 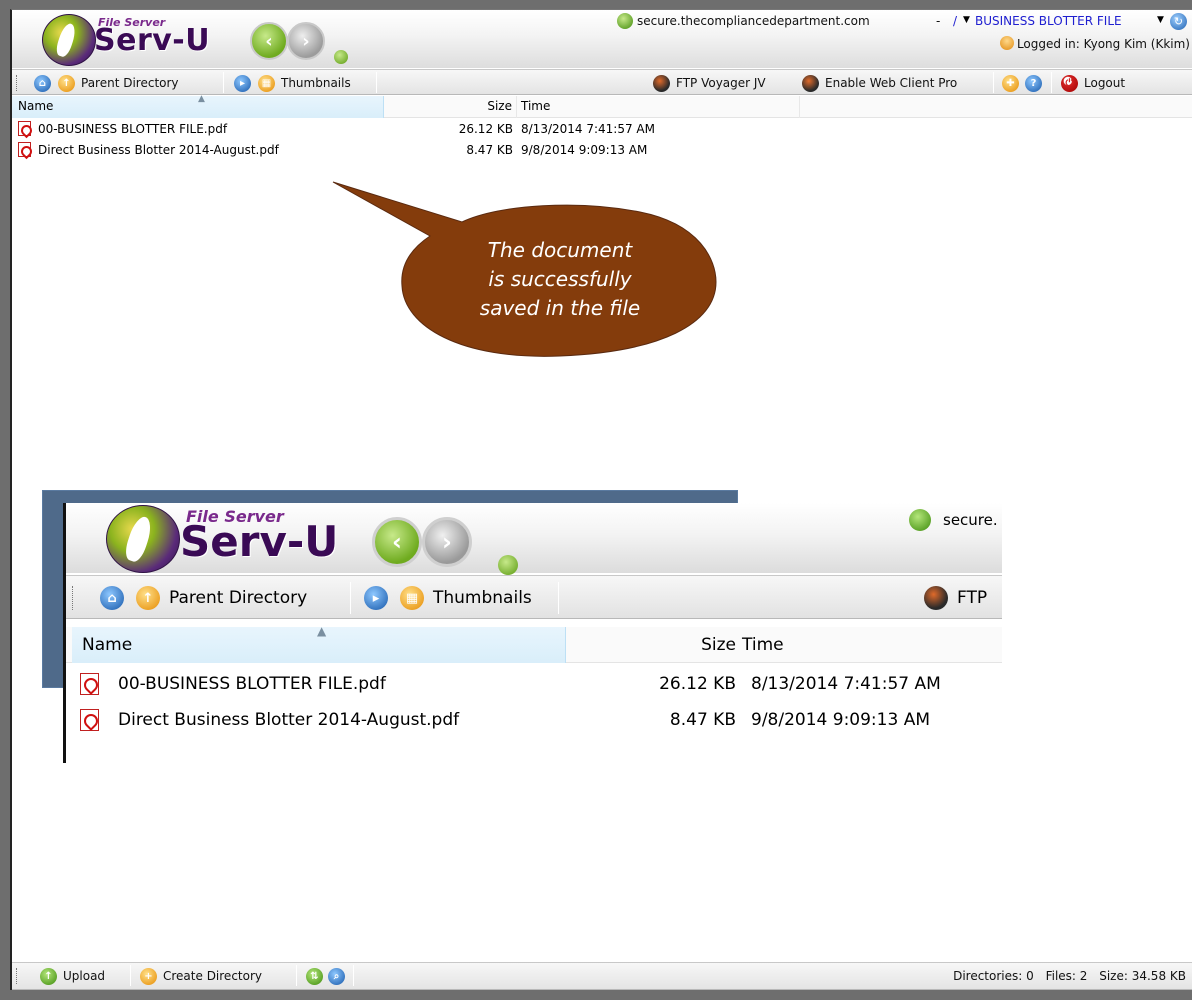 I want to click on file-list-header: Name ▲ Size Time, so click(x=602, y=106).